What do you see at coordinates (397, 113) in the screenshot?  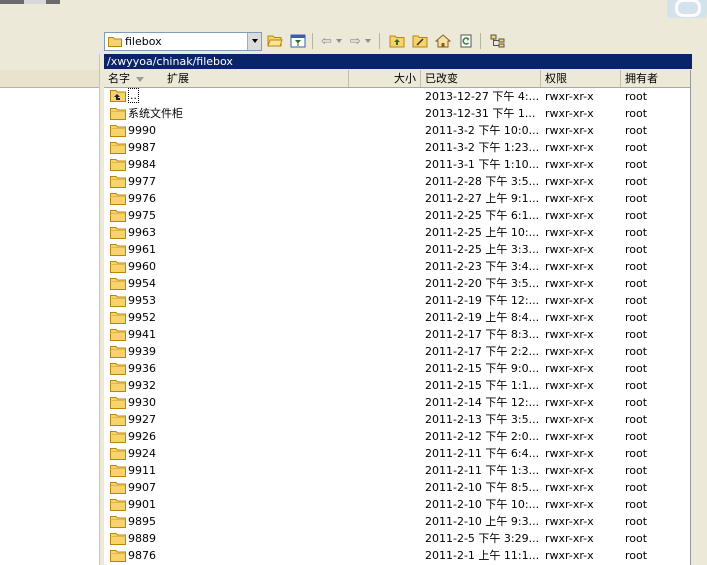 I see `file-row: 系统文件柜 2013-12-31 下午 1... rwxr-xr-x root` at bounding box center [397, 113].